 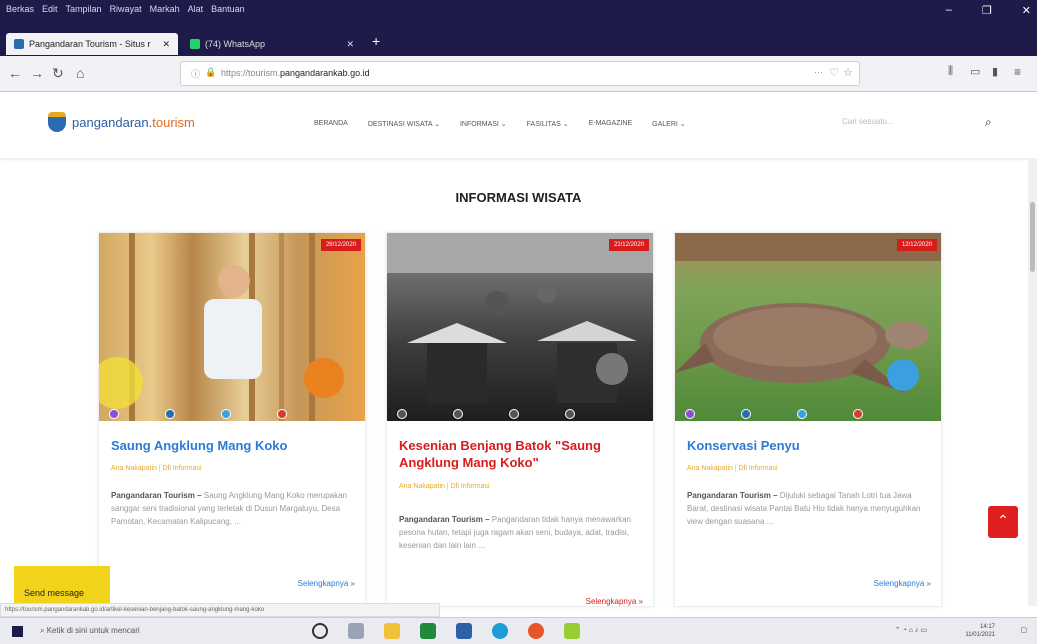 What do you see at coordinates (15, 73) in the screenshot?
I see `back-icon: ←` at bounding box center [15, 73].